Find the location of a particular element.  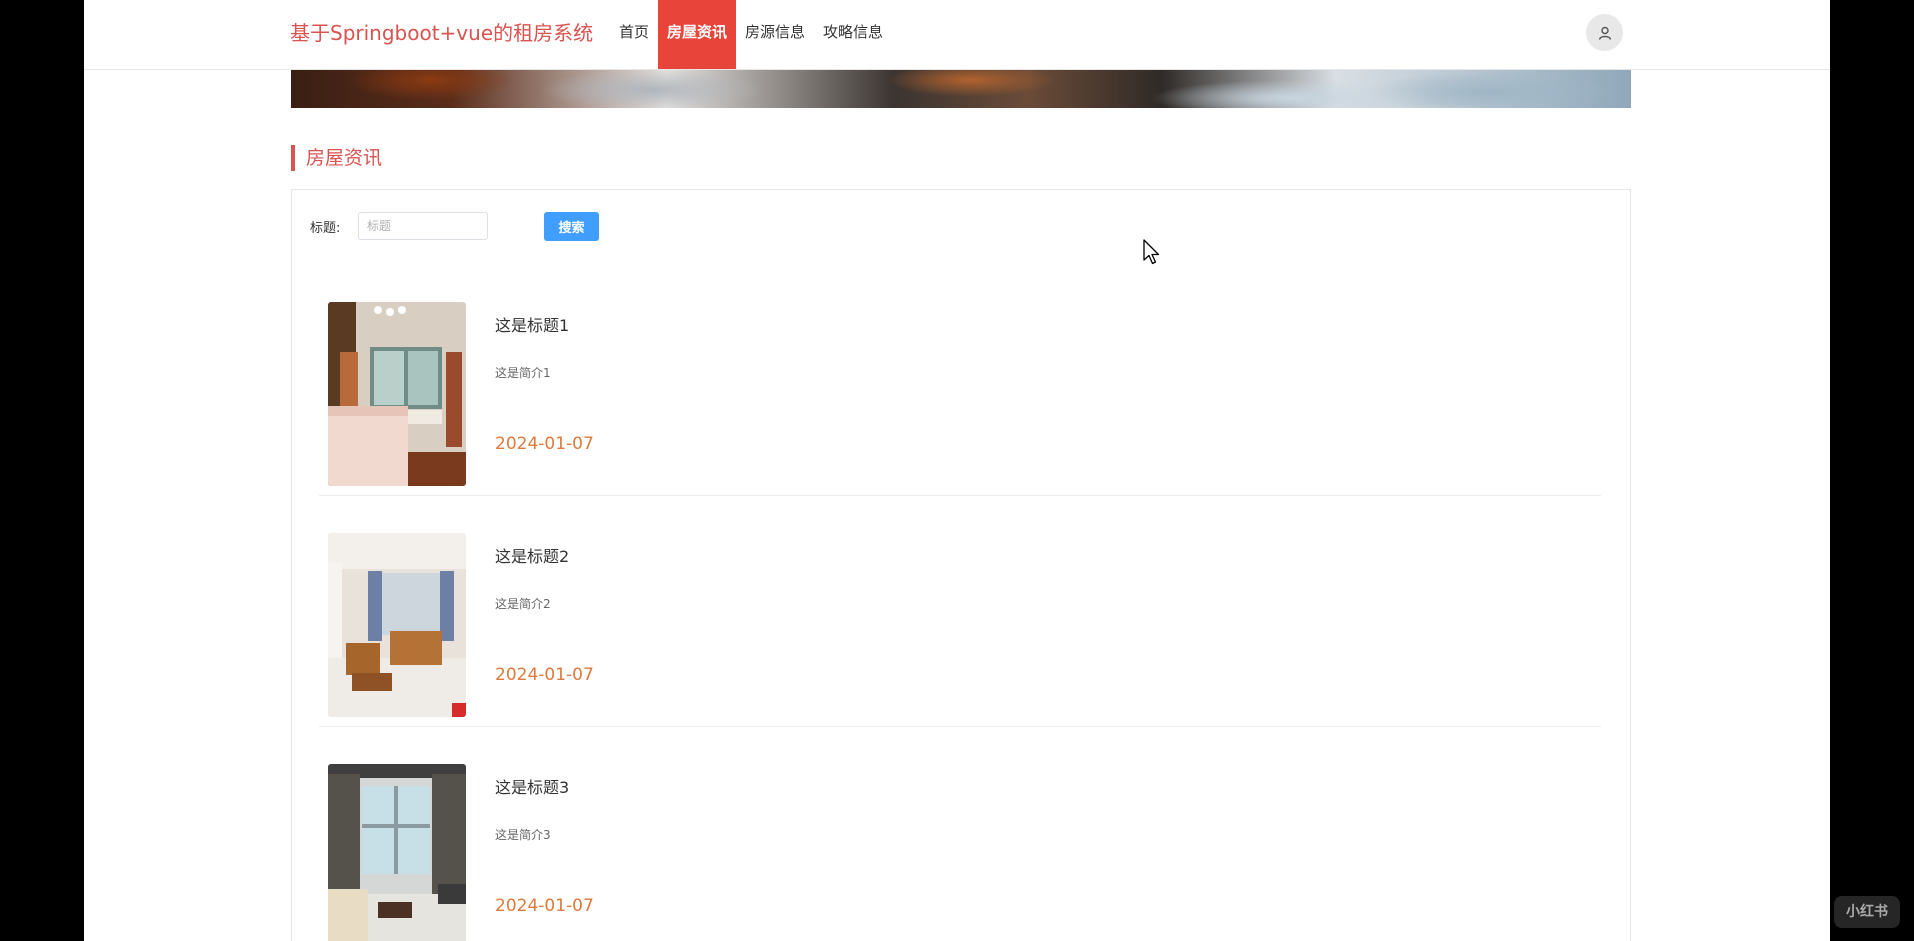

user-avatar-button is located at coordinates (1604, 32).